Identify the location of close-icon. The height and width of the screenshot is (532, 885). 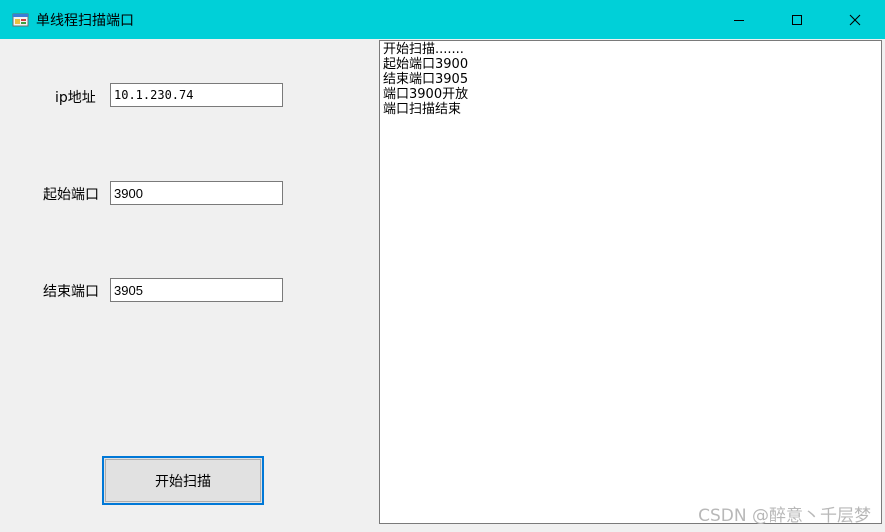
(855, 19).